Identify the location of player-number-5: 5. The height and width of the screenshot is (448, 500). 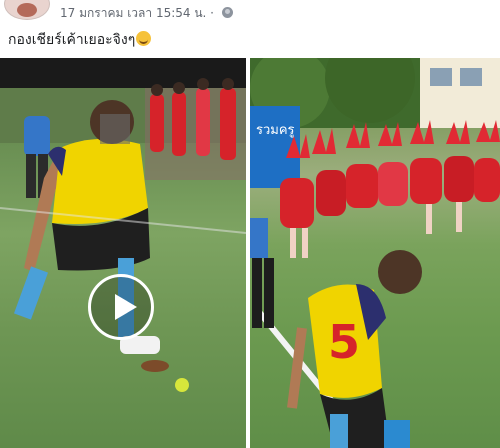
(354, 349).